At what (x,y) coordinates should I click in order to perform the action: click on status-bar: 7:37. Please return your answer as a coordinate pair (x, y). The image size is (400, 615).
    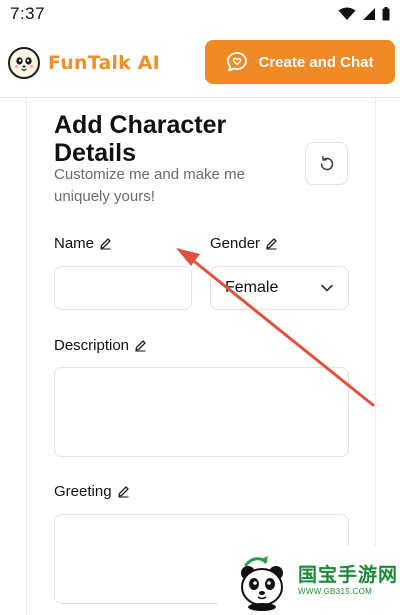
    Looking at the image, I should click on (200, 14).